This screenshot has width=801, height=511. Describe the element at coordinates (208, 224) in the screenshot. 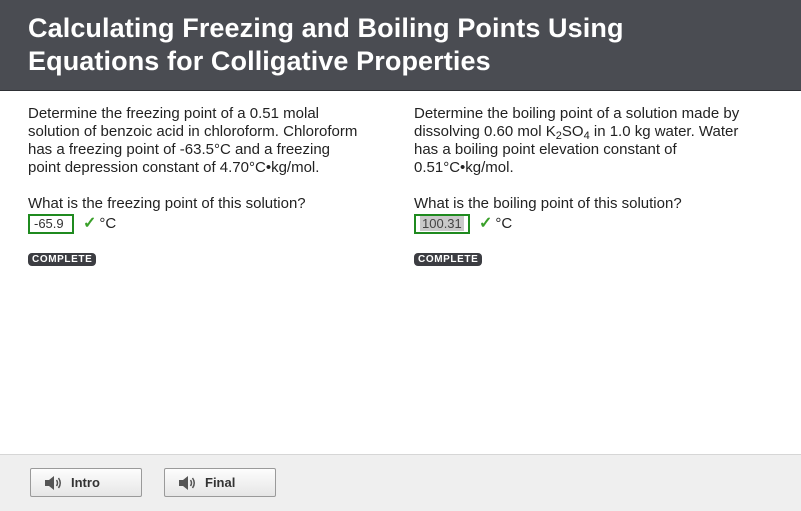

I see `answer-row: -65.9 ✓ °C` at that location.